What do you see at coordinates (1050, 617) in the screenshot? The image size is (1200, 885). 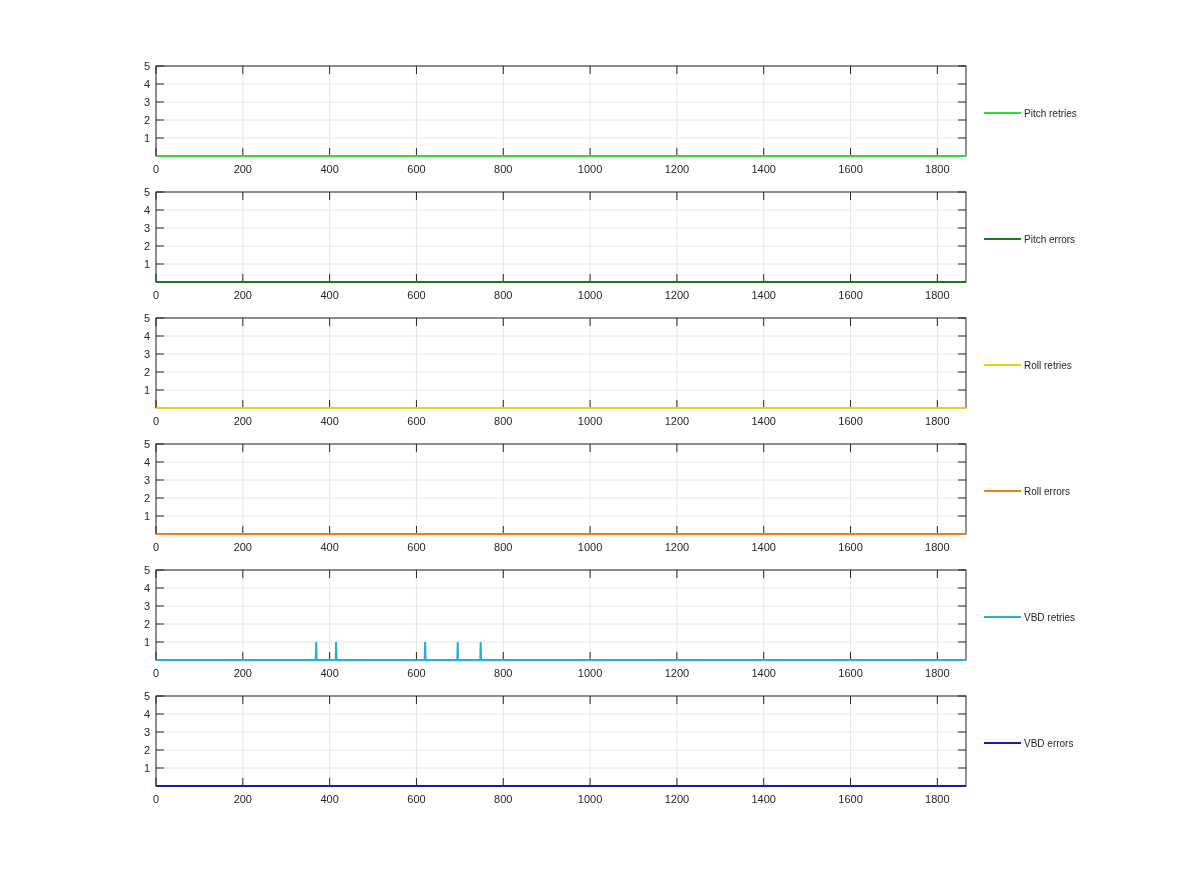 I see `legend-label: VBD retries` at bounding box center [1050, 617].